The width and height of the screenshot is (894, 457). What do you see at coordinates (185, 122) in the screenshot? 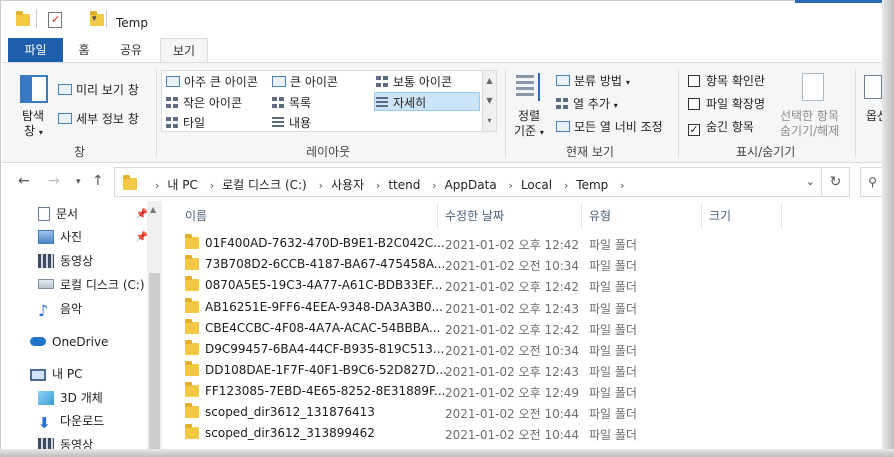
I see `layout-tiles: 타일` at bounding box center [185, 122].